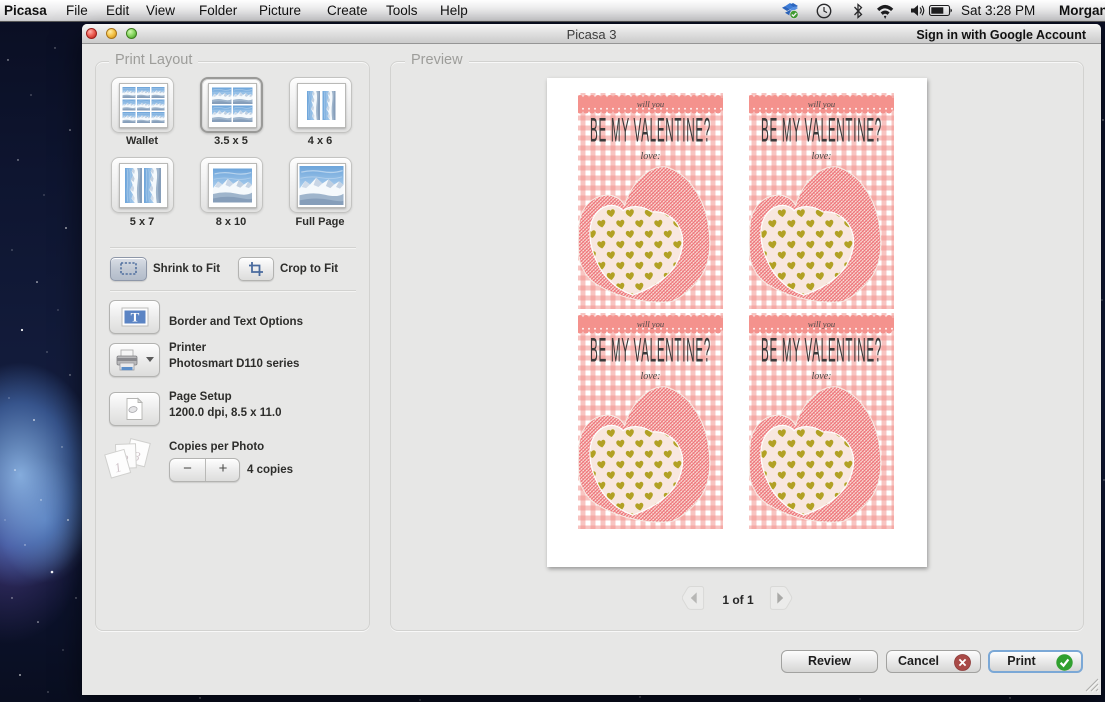  I want to click on svg-text: T, so click(135, 317).